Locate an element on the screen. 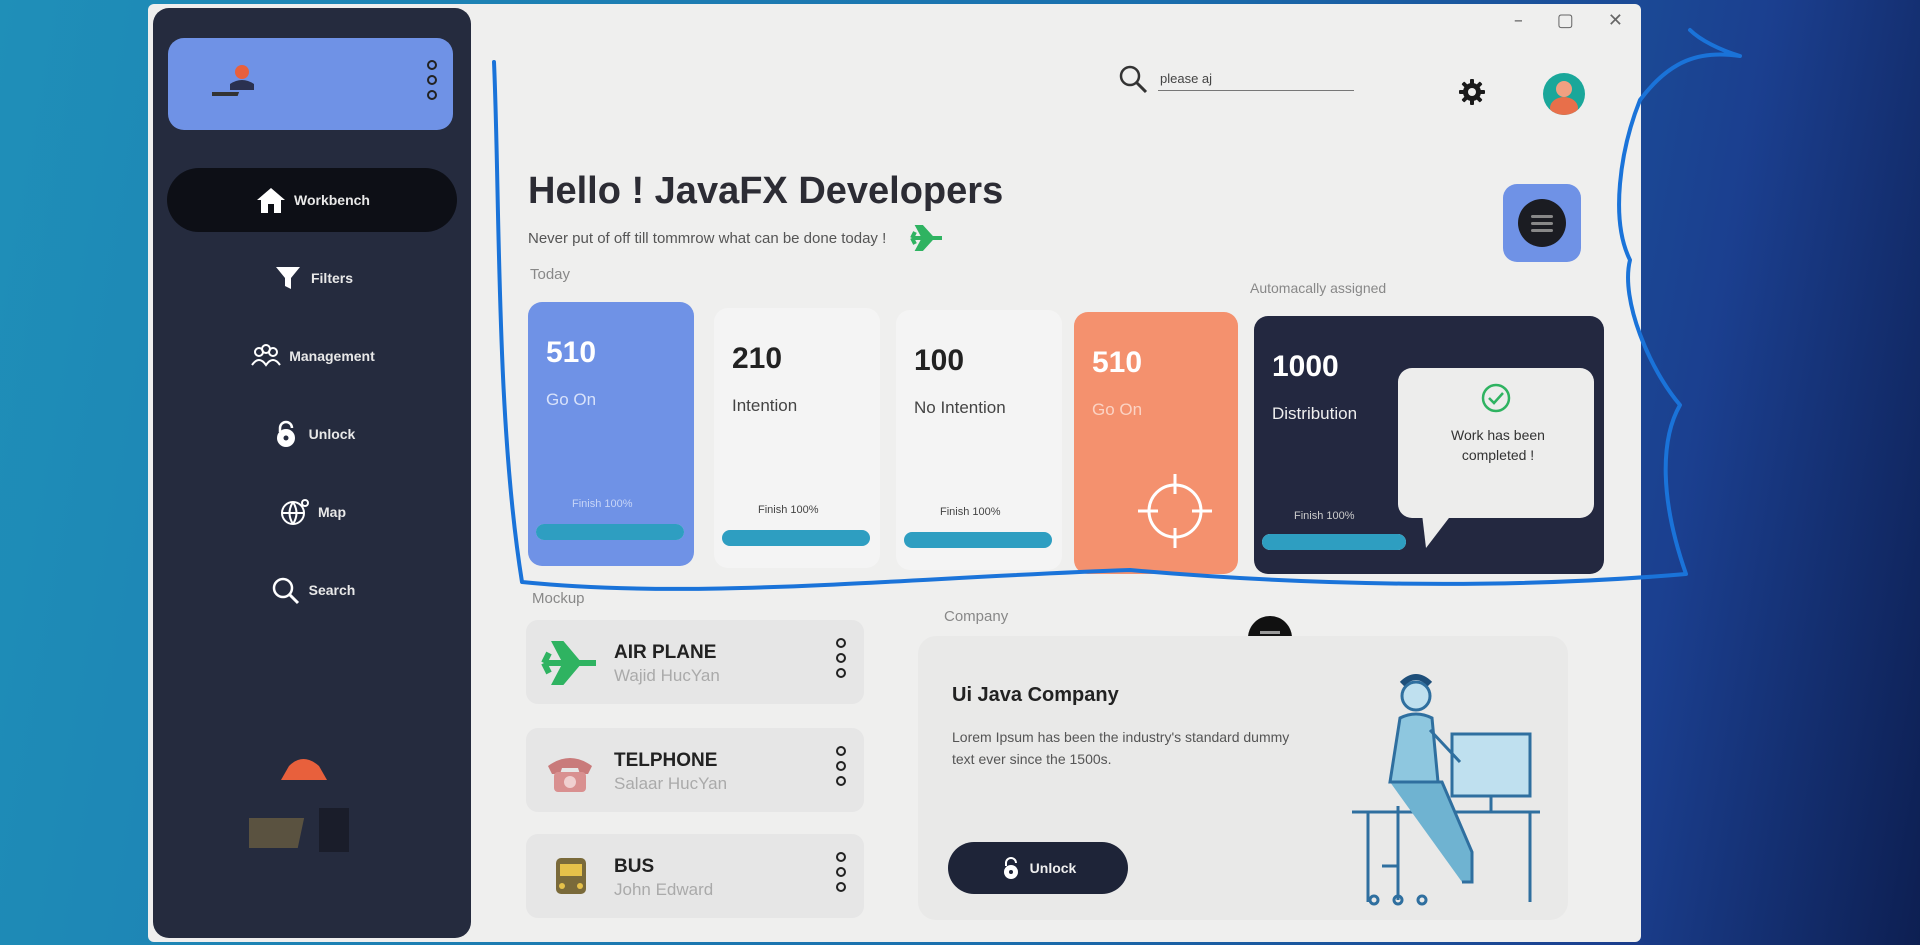  search-bar: please aj is located at coordinates (1236, 79).